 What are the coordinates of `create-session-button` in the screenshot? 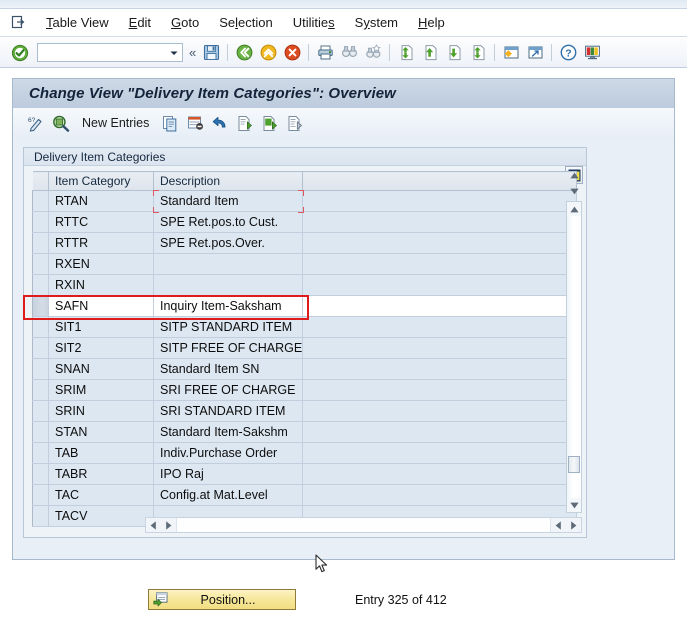 It's located at (511, 53).